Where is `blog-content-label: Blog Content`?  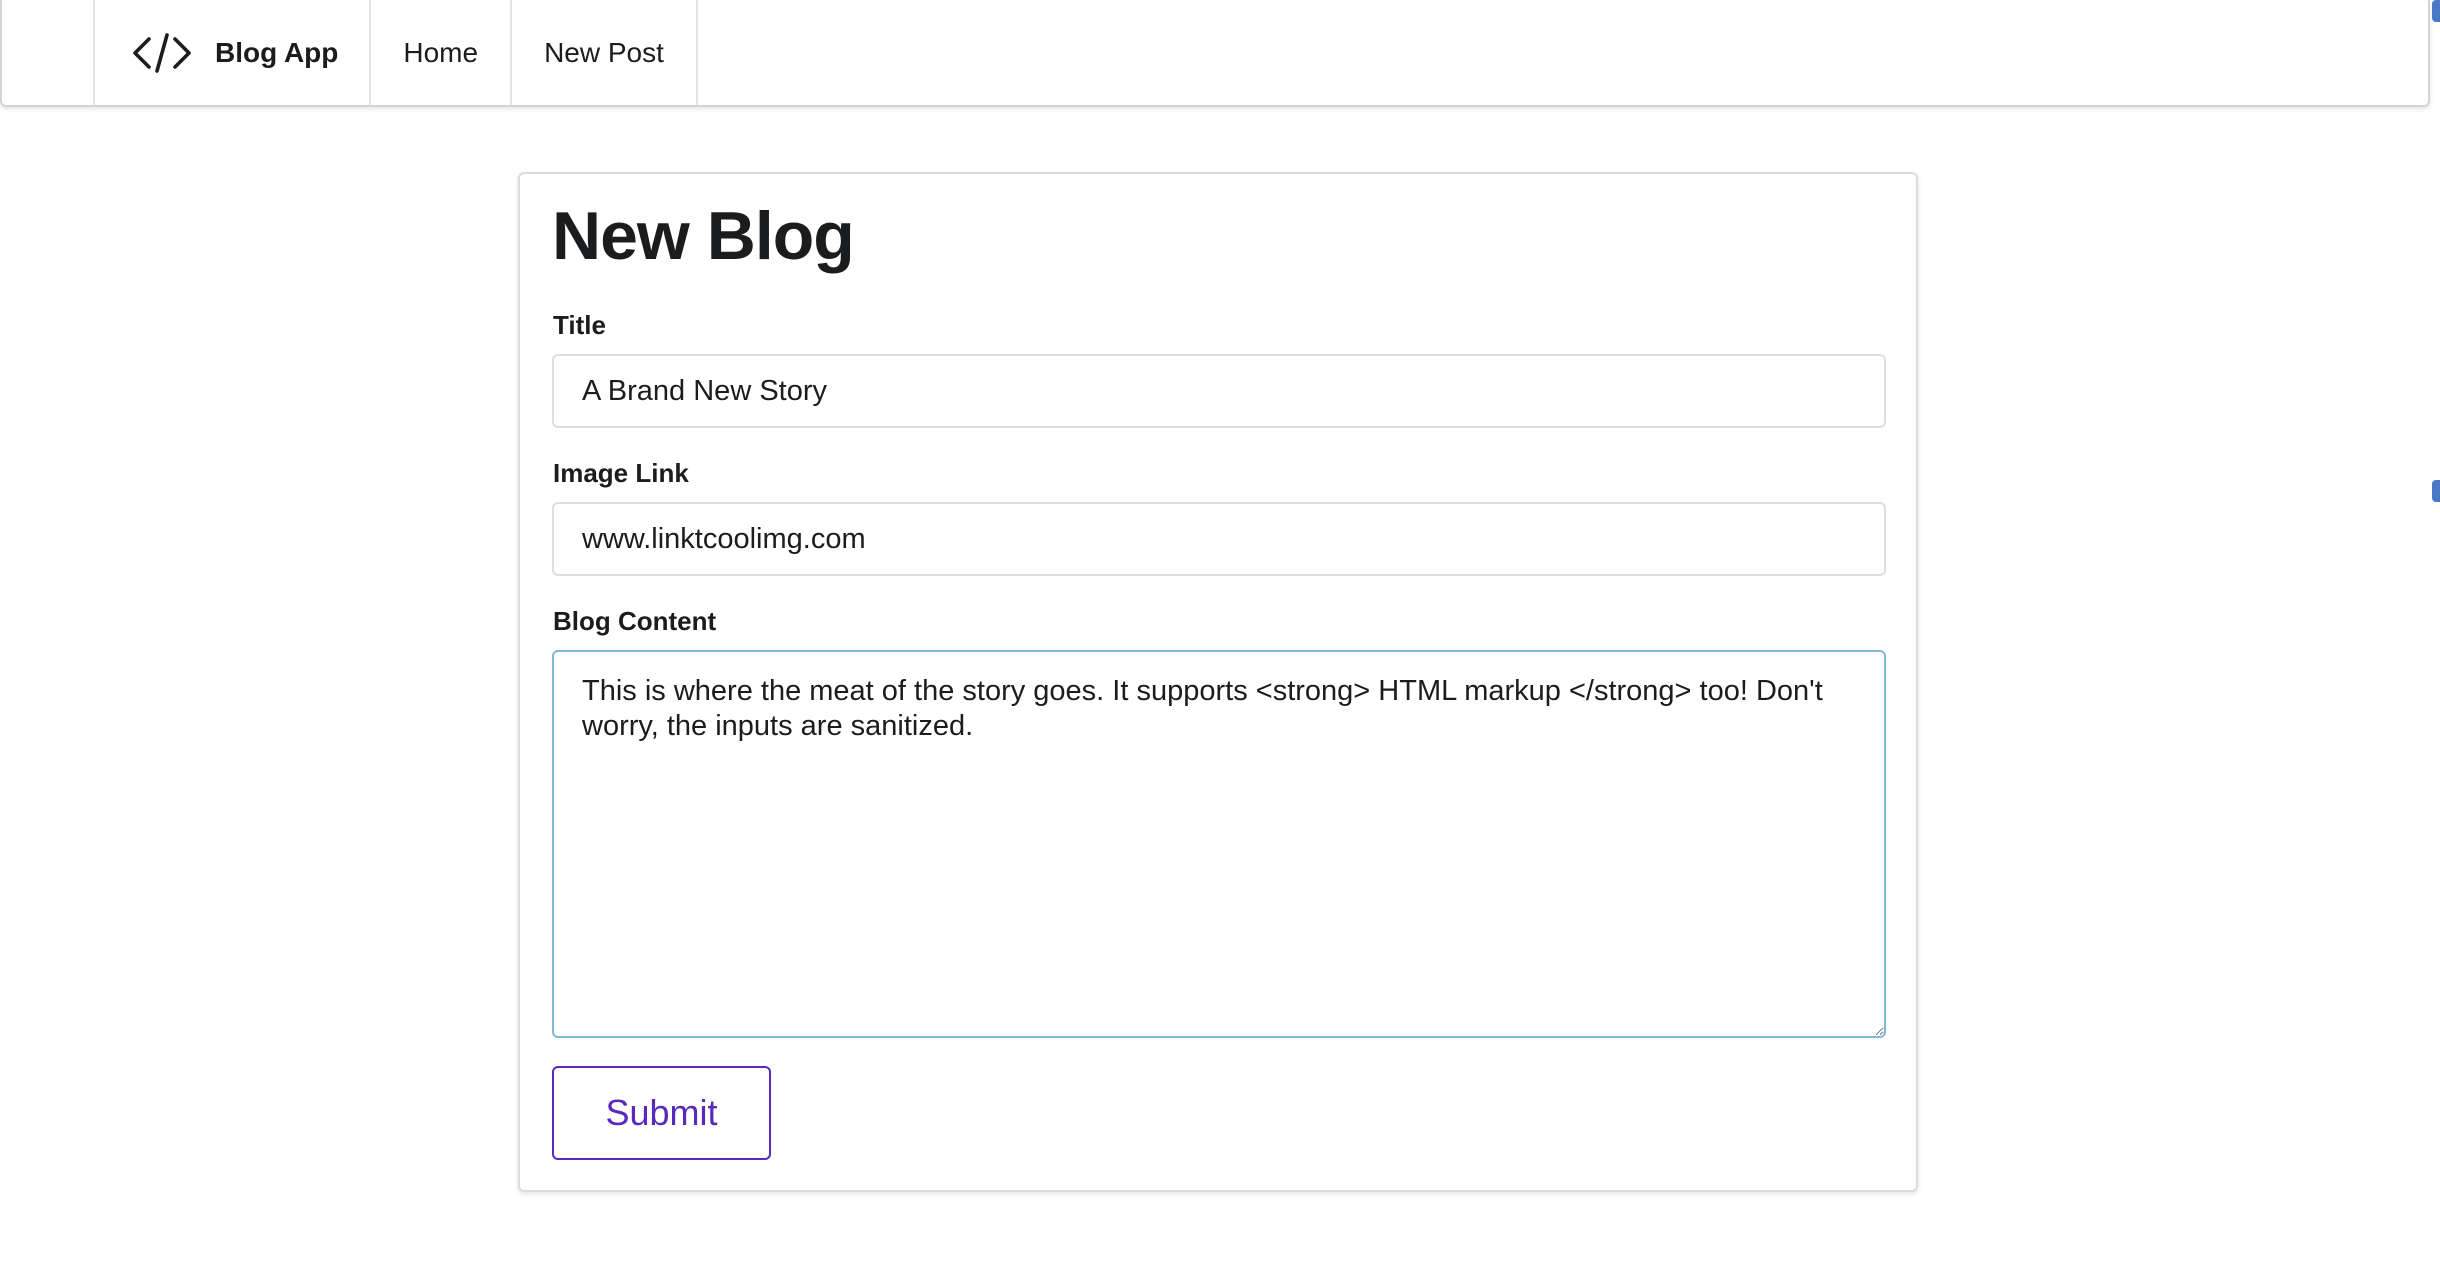
blog-content-label: Blog Content is located at coordinates (635, 621).